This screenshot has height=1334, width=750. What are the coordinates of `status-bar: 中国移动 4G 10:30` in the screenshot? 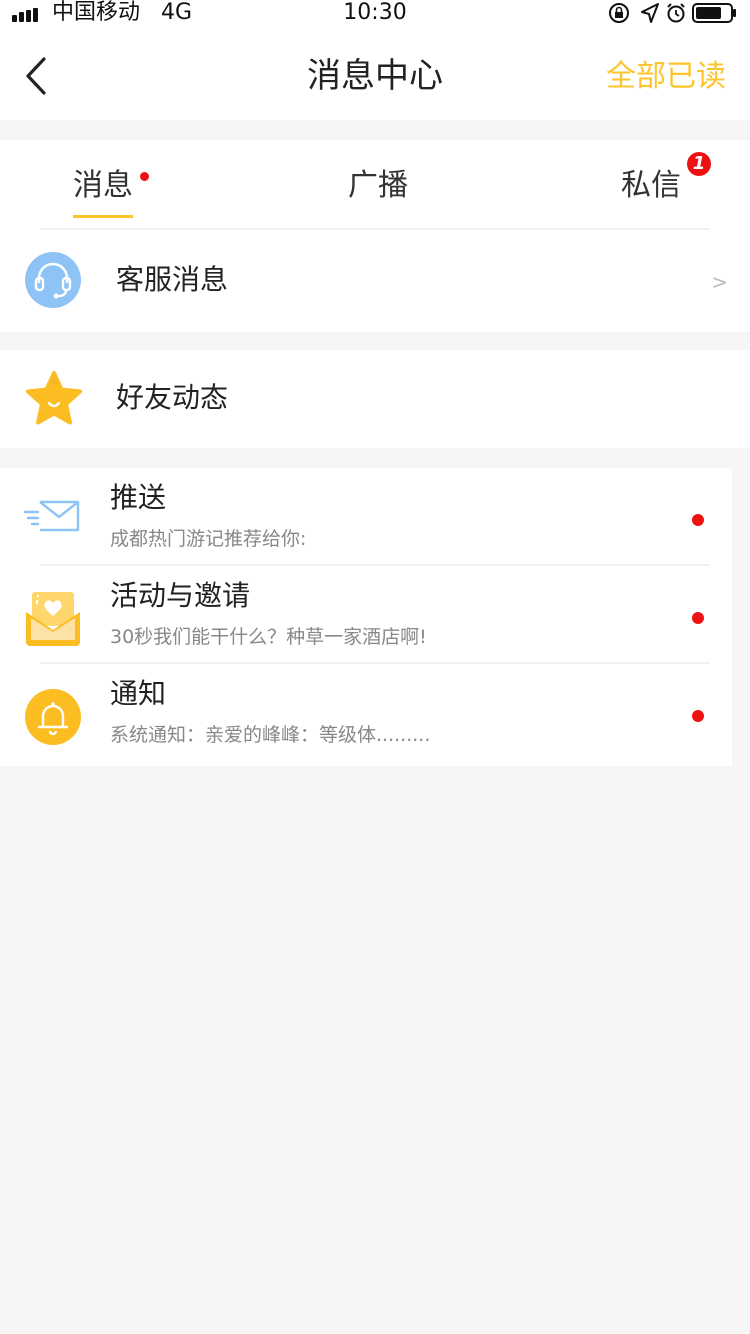 It's located at (375, 14).